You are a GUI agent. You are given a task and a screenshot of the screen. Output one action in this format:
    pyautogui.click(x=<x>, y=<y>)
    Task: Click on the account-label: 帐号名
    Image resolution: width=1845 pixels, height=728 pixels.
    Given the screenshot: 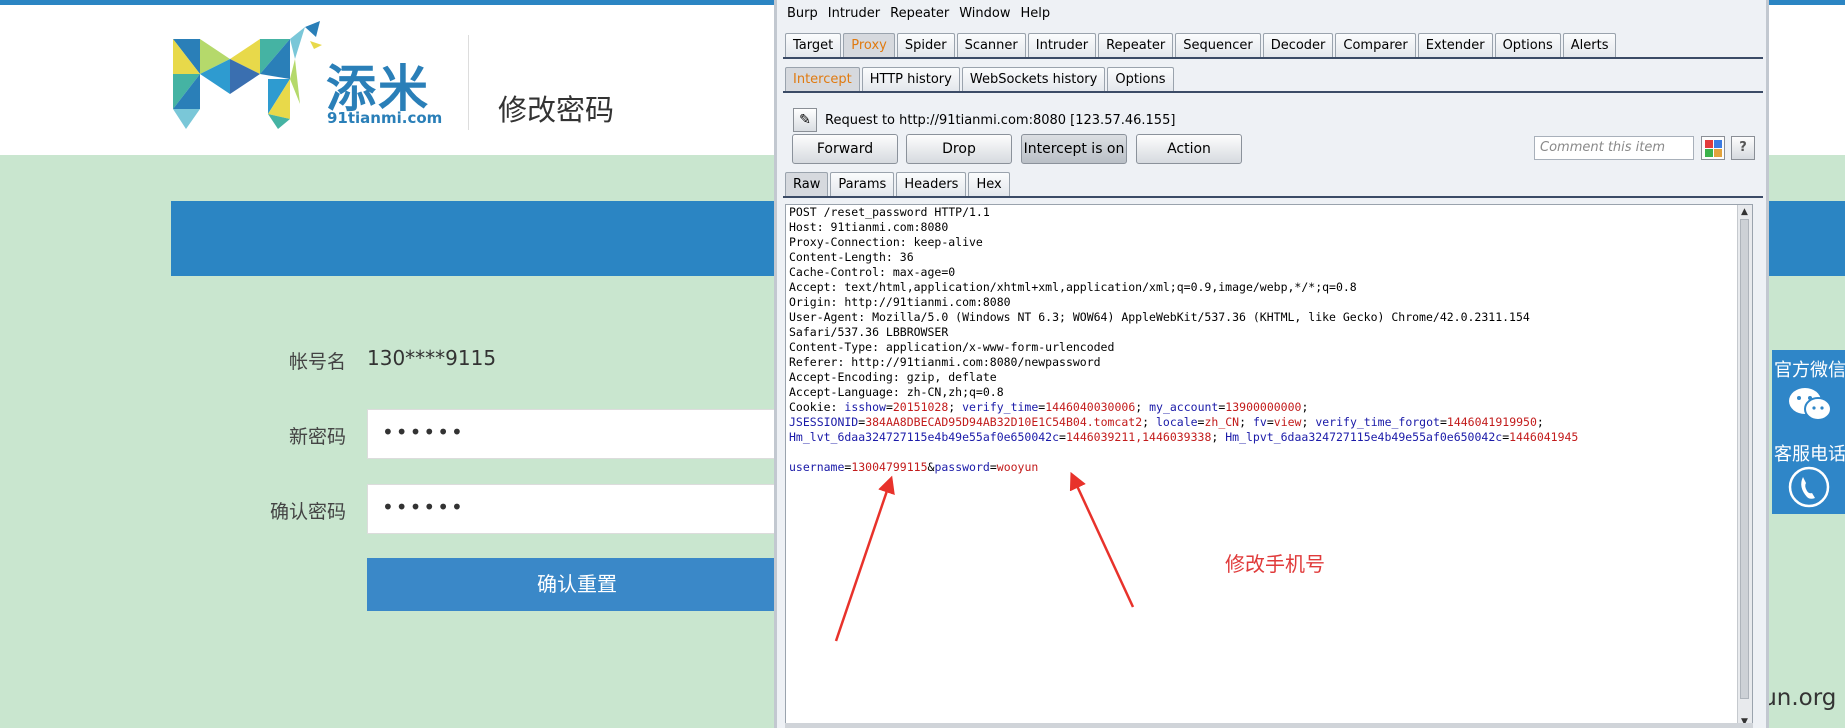 What is the action you would take?
    pyautogui.click(x=317, y=362)
    